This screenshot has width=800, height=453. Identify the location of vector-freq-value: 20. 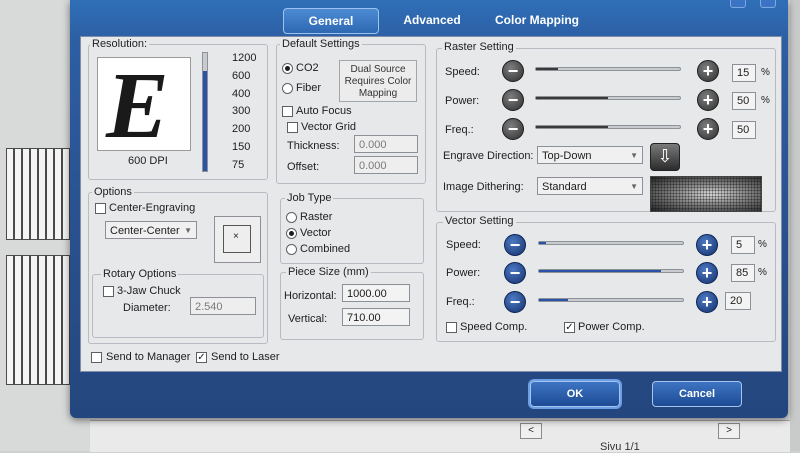
(738, 301).